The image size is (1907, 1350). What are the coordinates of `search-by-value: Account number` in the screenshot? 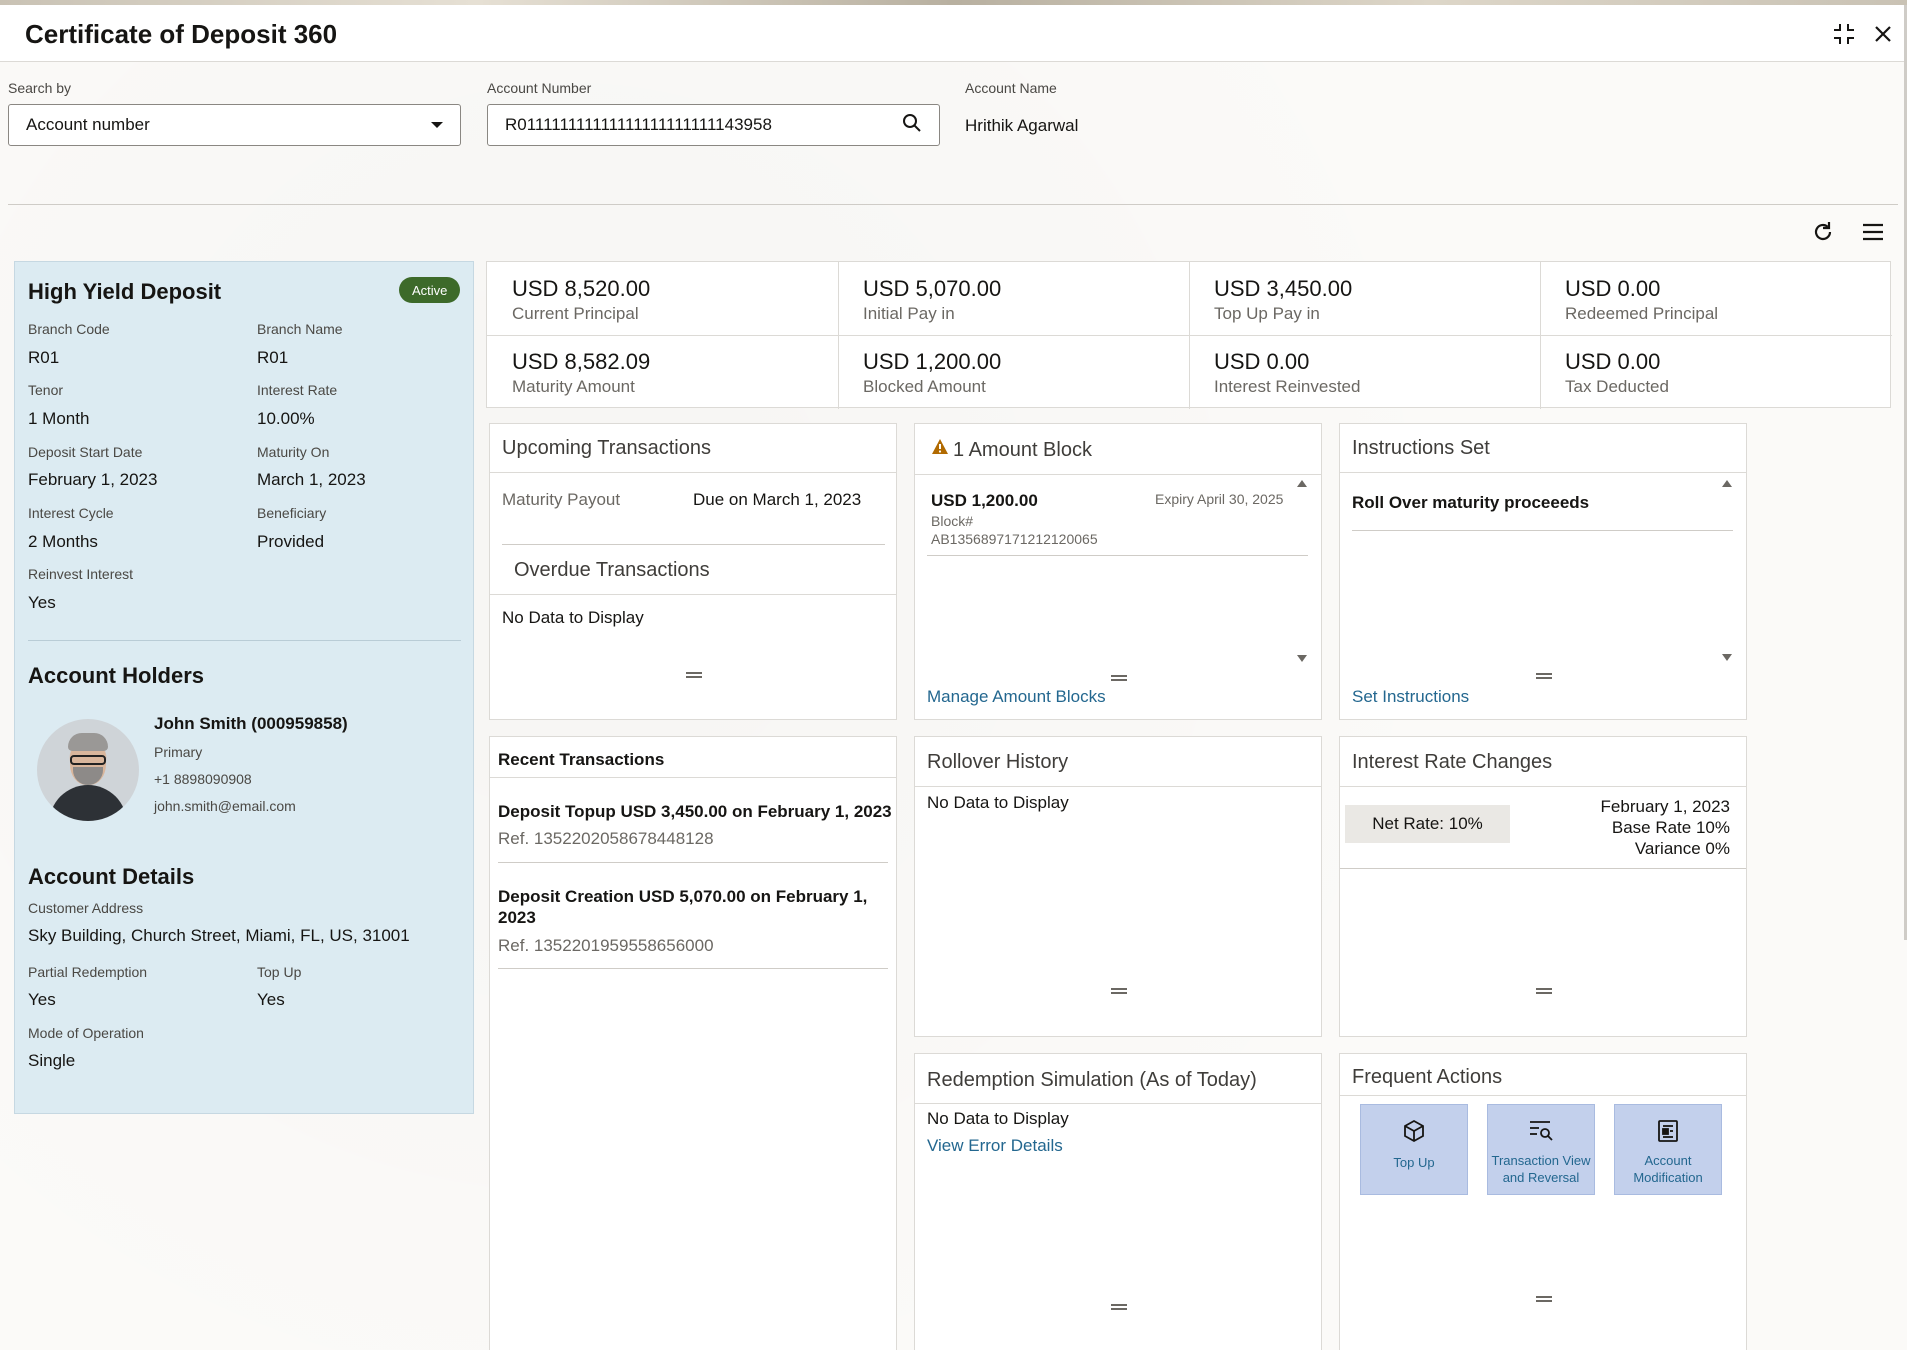 It's located at (88, 124).